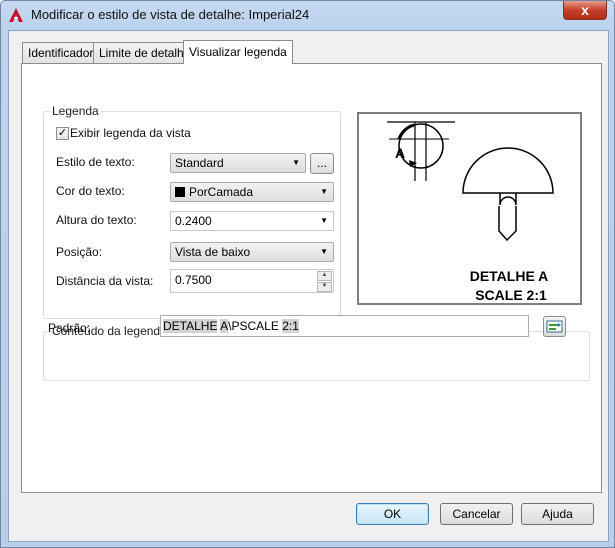 This screenshot has width=615, height=548. Describe the element at coordinates (193, 221) in the screenshot. I see `text-height-value: 0.2400` at that location.